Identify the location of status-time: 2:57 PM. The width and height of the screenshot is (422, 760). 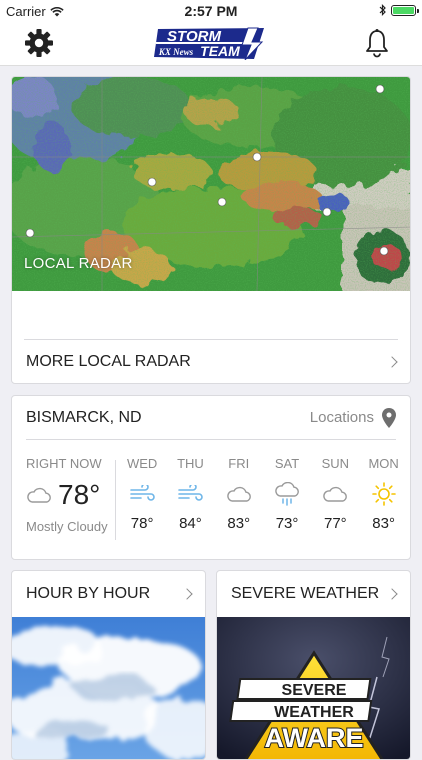
(211, 11).